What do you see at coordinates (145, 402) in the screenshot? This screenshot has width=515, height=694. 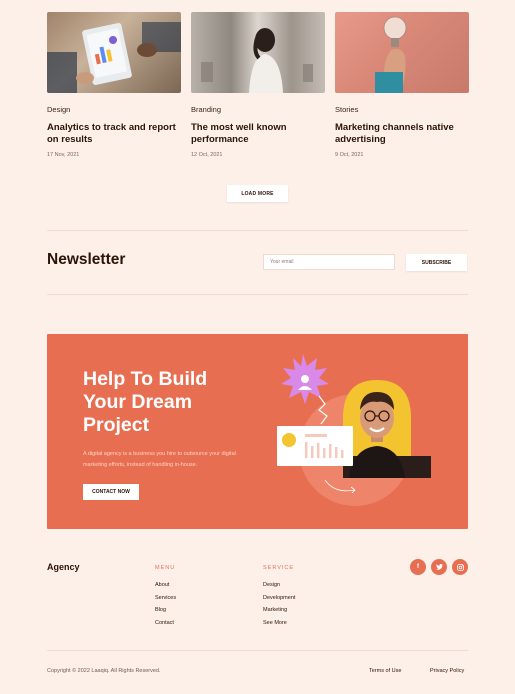 I see `cta-title: Help To Build Your Dream Project` at bounding box center [145, 402].